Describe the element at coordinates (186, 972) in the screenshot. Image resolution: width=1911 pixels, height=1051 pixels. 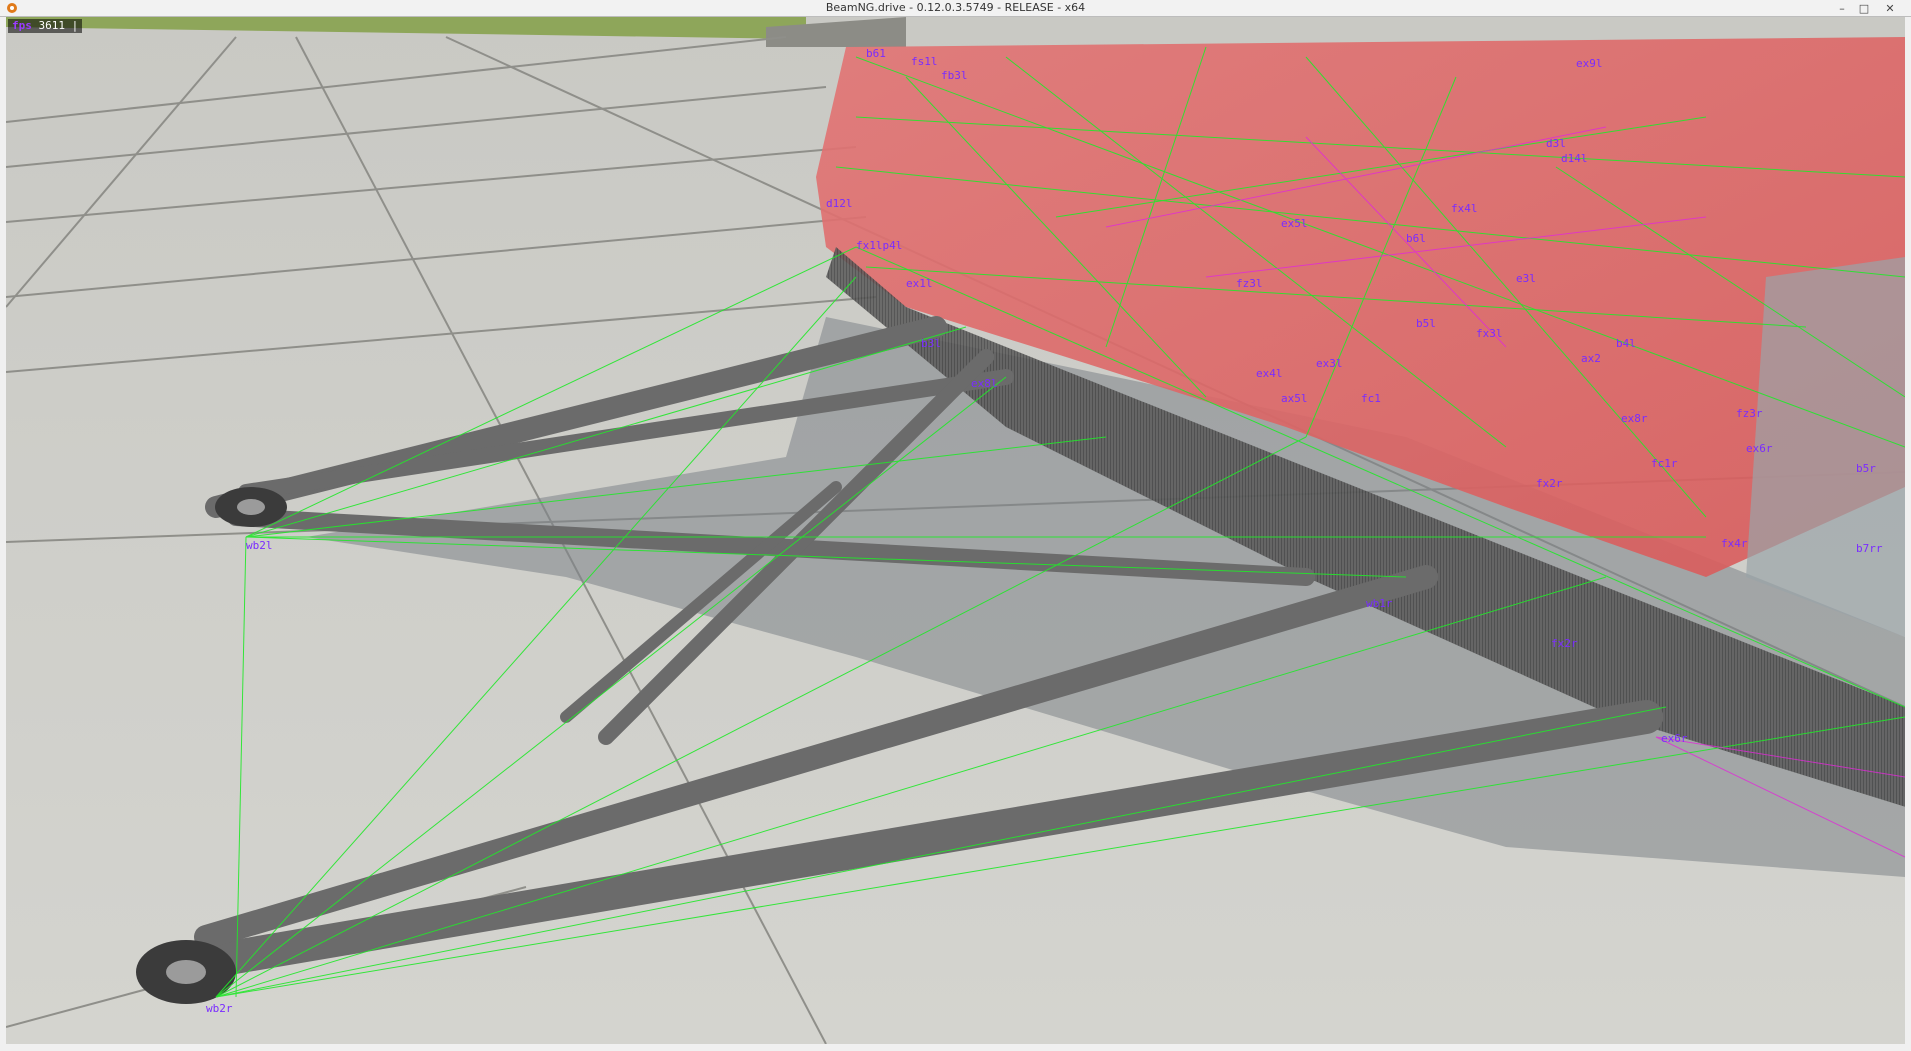
I see `wheel-rear-hub` at that location.